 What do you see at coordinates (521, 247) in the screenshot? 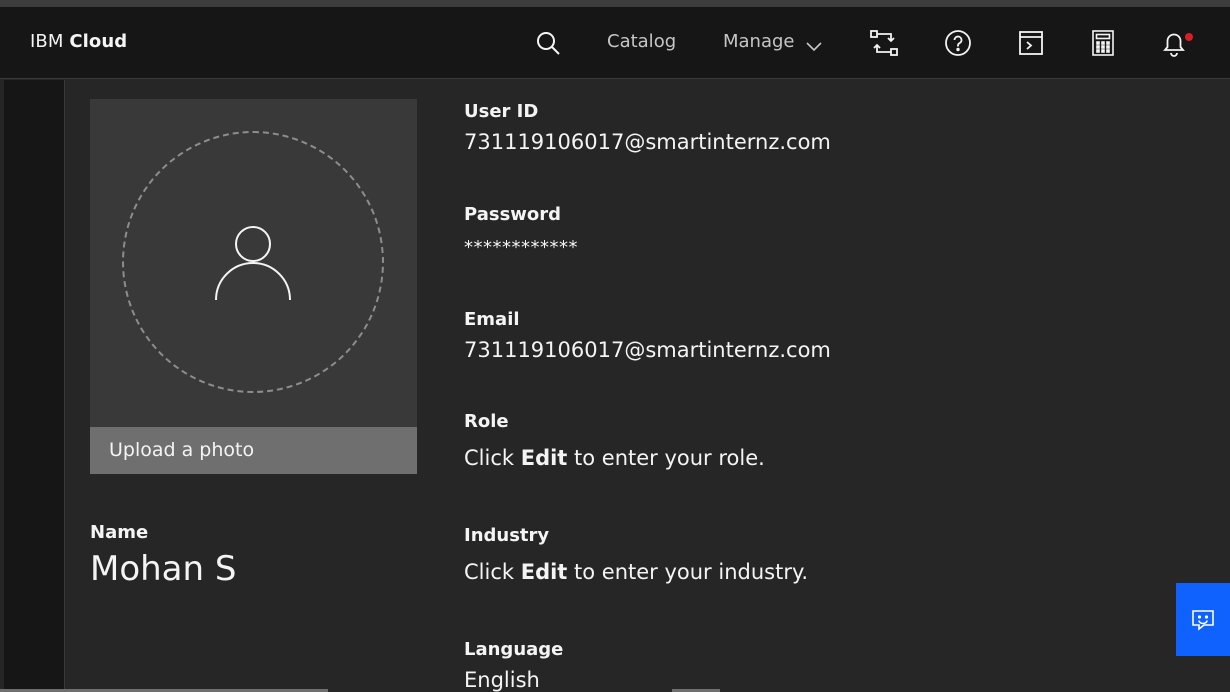
I see `password-value: ************` at bounding box center [521, 247].